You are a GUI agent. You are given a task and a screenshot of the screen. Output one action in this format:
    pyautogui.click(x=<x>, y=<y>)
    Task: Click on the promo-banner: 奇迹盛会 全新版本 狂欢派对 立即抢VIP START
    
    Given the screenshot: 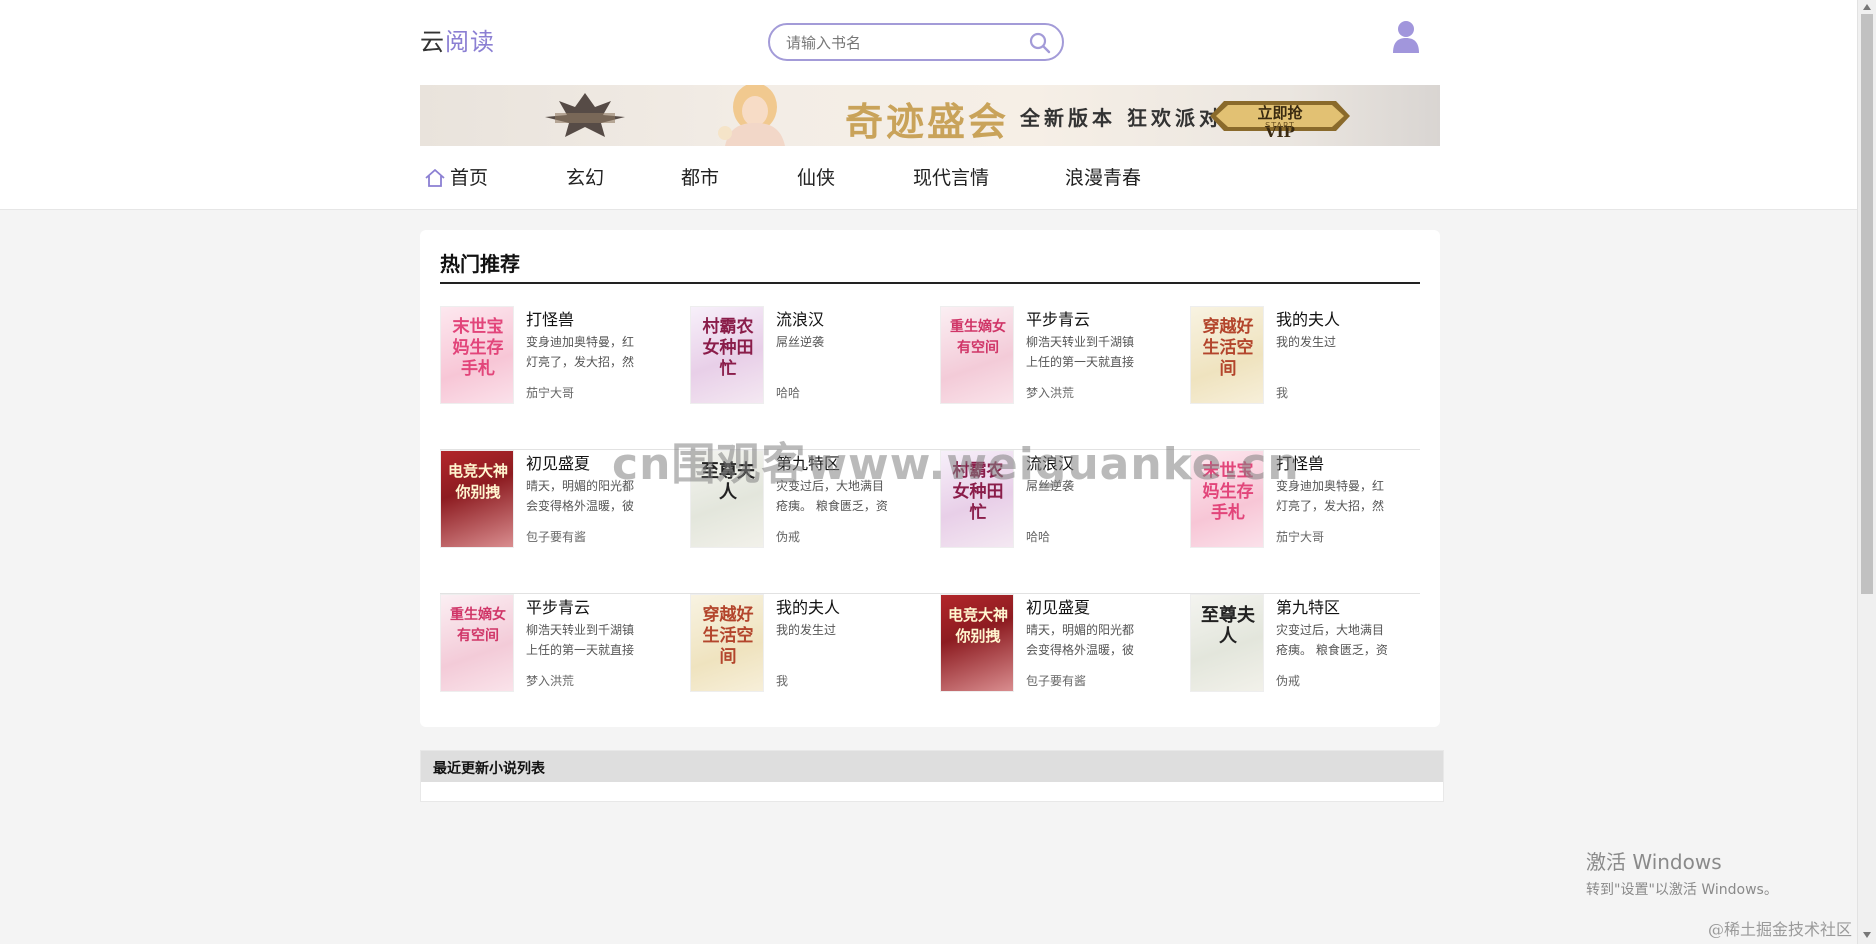 What is the action you would take?
    pyautogui.click(x=930, y=115)
    